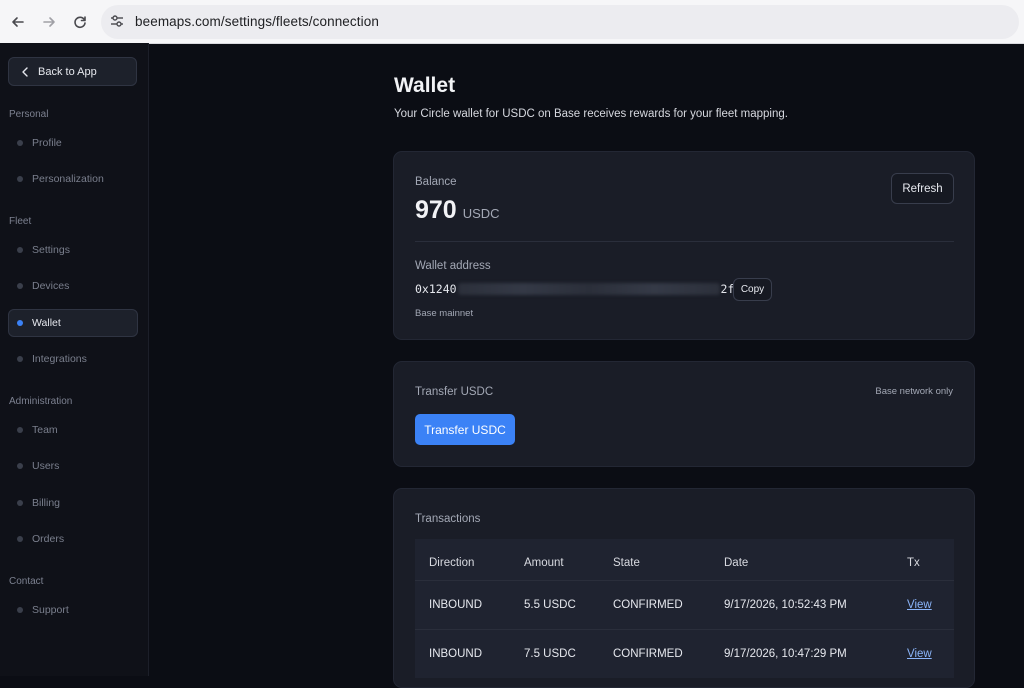 Image resolution: width=1024 pixels, height=688 pixels. What do you see at coordinates (73, 610) in the screenshot?
I see `sidebar-item-support: Support` at bounding box center [73, 610].